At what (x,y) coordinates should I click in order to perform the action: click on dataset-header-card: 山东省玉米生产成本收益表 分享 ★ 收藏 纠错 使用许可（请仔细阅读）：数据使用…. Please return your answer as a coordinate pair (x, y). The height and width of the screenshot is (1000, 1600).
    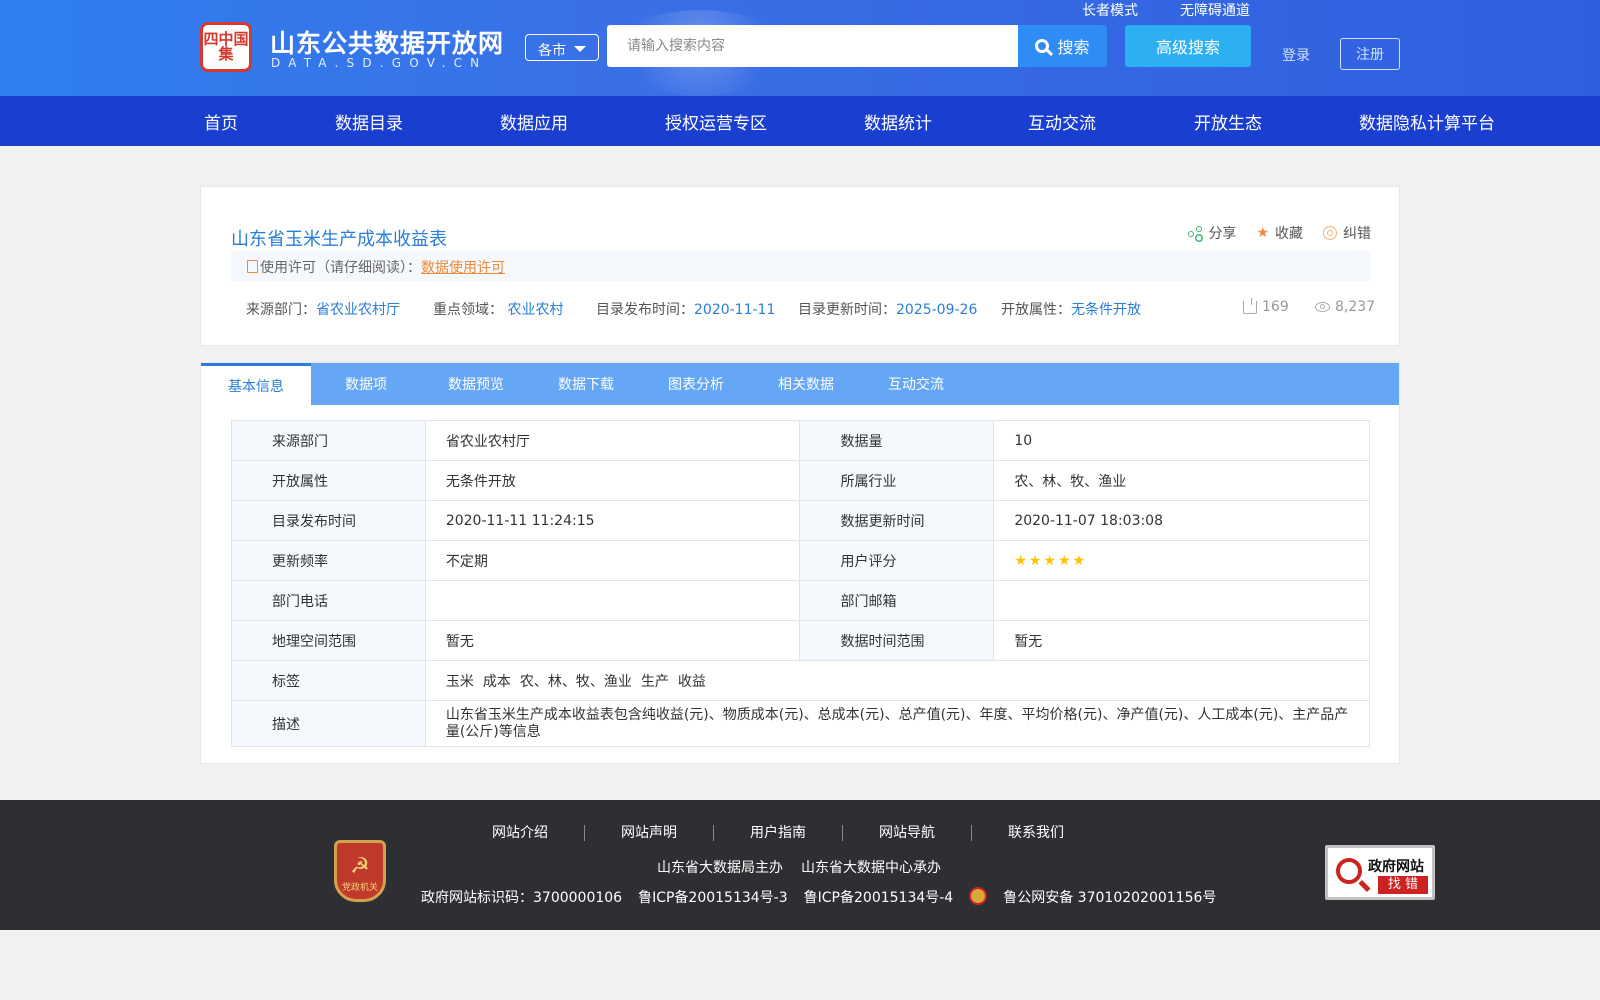
    Looking at the image, I should click on (800, 266).